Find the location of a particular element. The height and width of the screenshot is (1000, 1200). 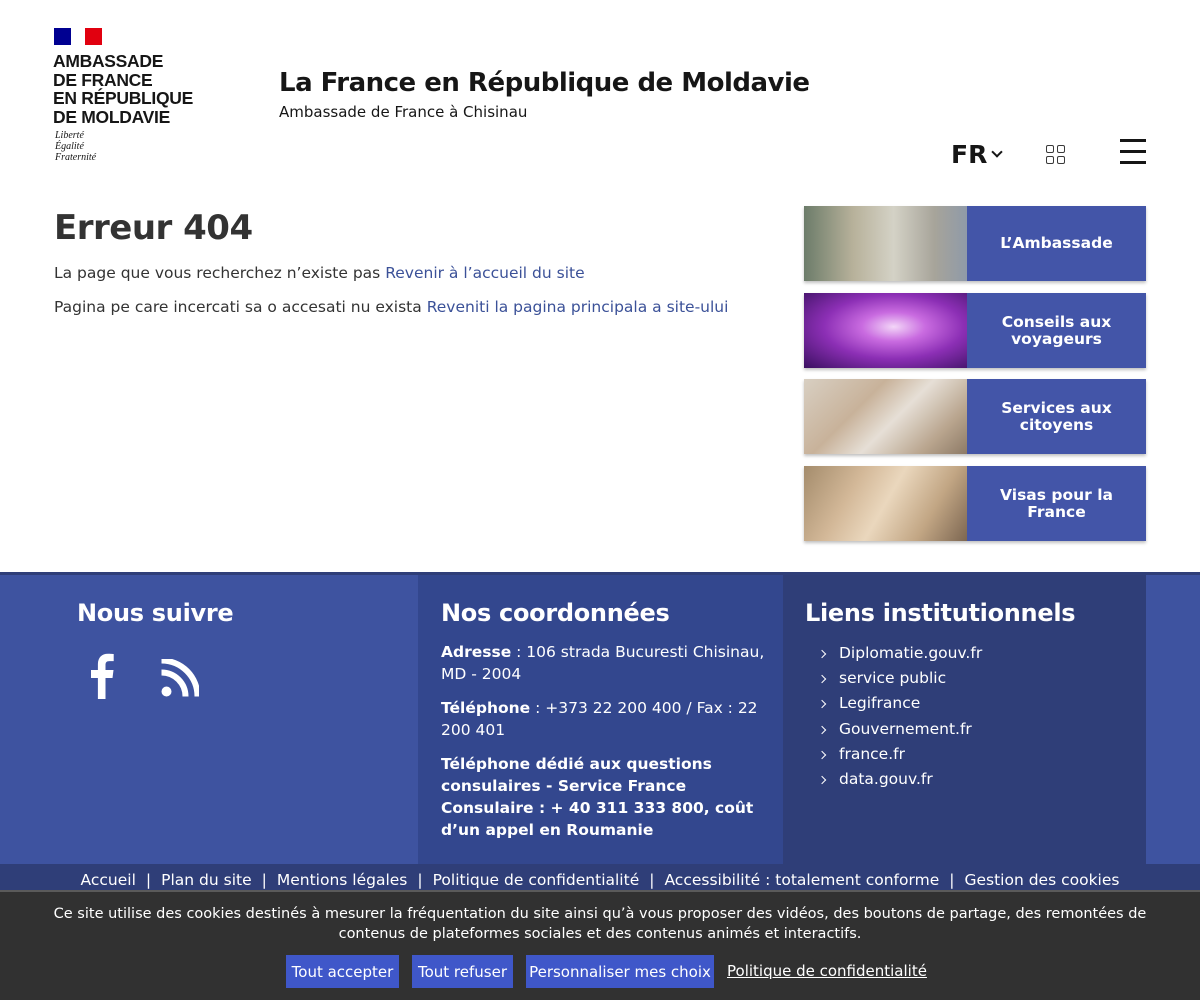

display-settings-icon is located at coordinates (1056, 154).